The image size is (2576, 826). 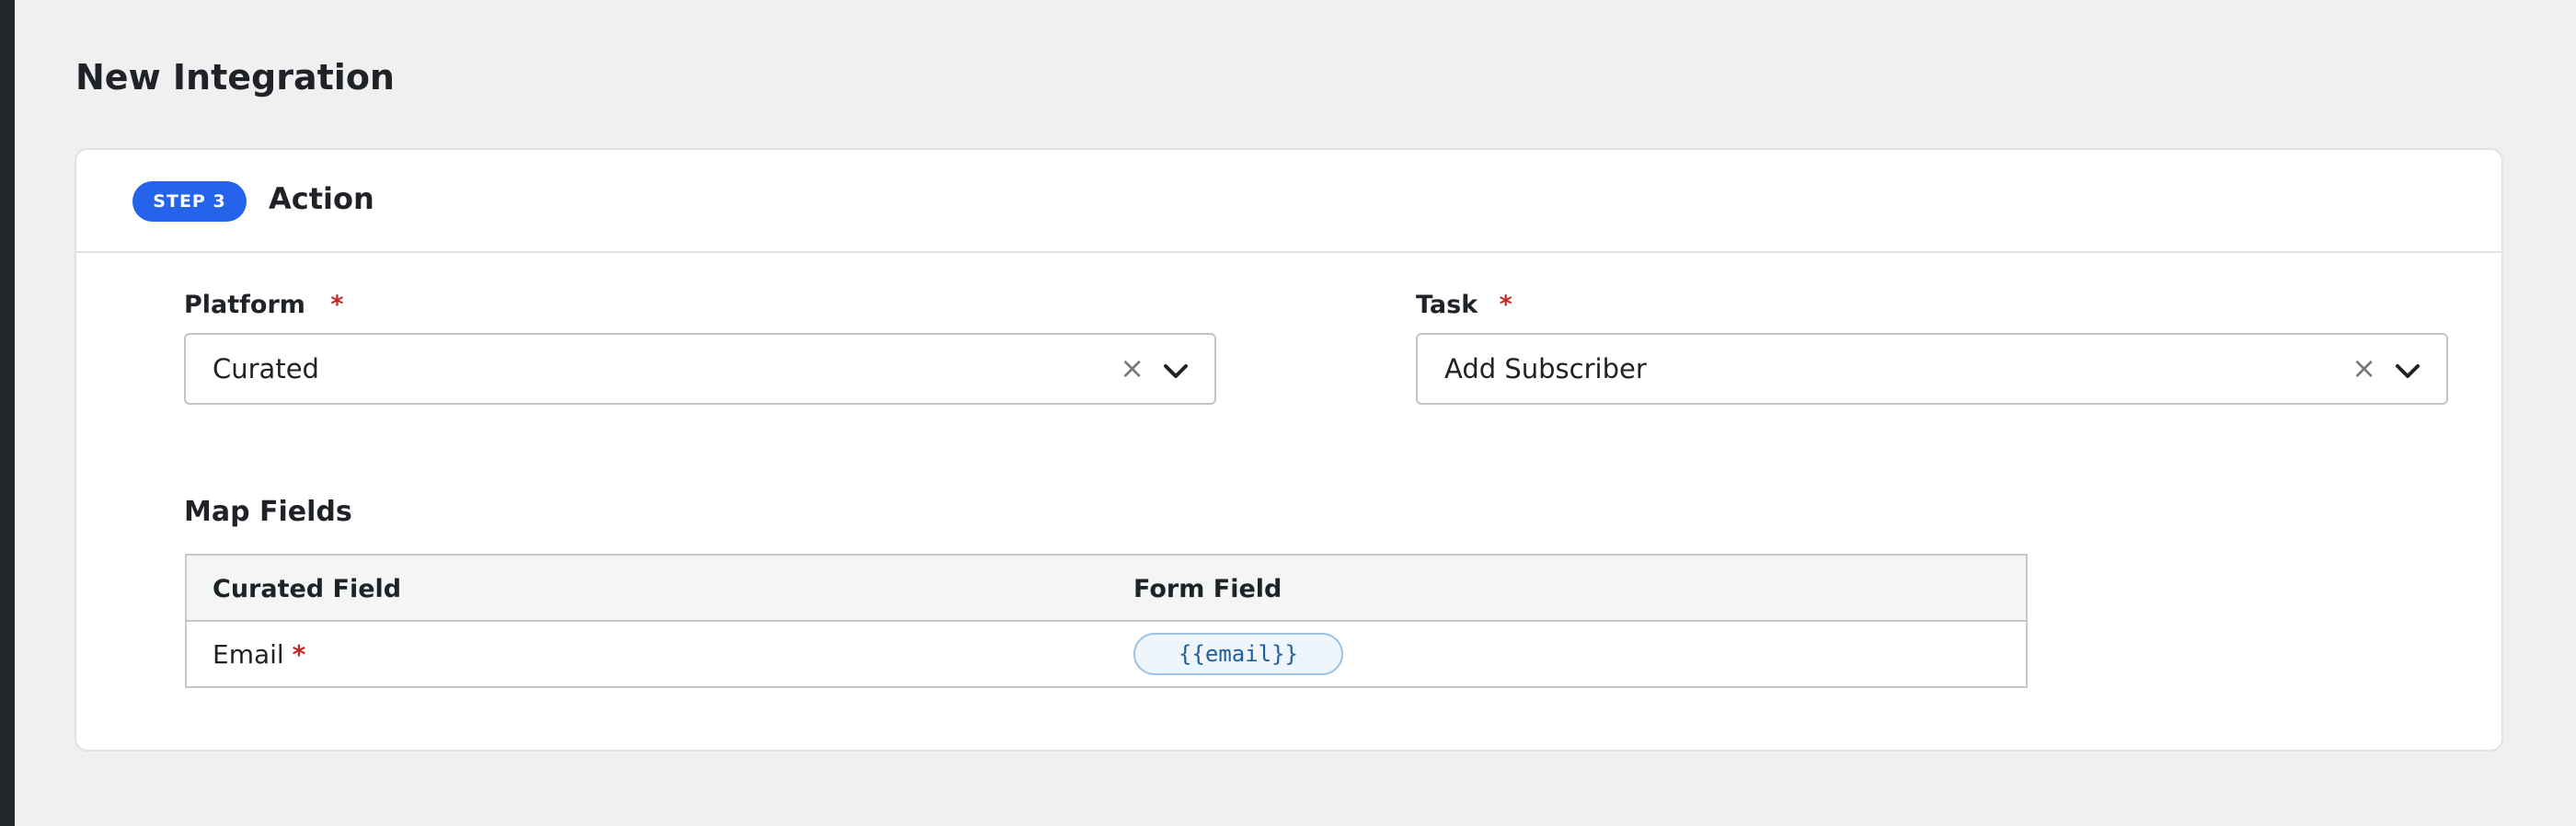 What do you see at coordinates (1545, 368) in the screenshot?
I see `task-select-value: Add Subscriber` at bounding box center [1545, 368].